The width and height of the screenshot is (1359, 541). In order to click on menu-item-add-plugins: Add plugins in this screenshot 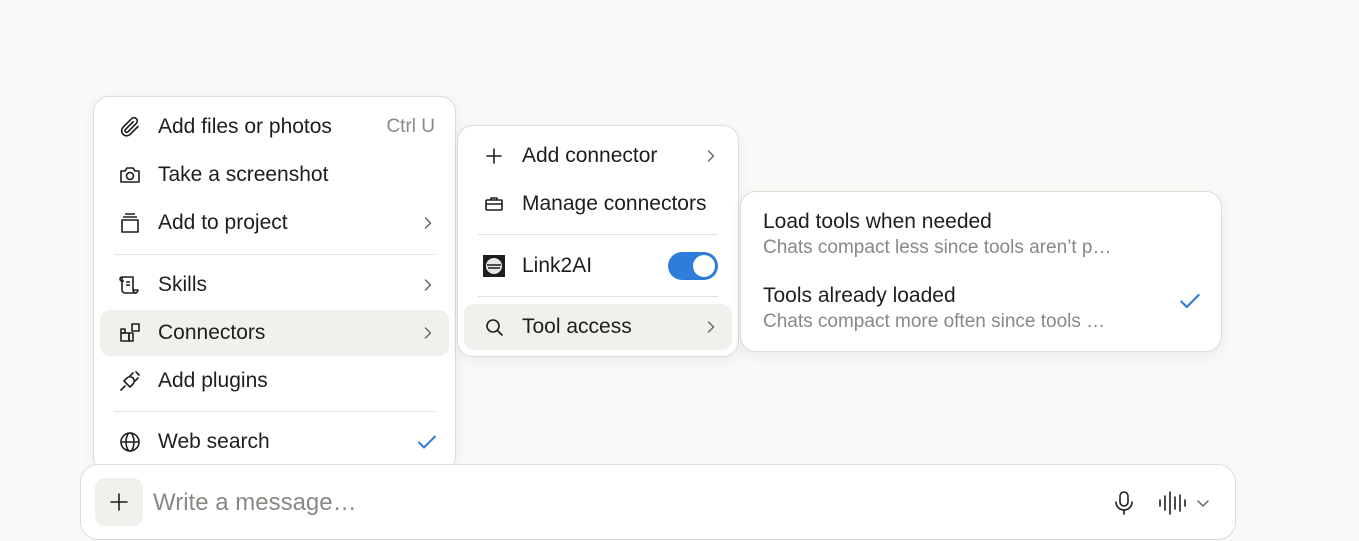, I will do `click(274, 381)`.